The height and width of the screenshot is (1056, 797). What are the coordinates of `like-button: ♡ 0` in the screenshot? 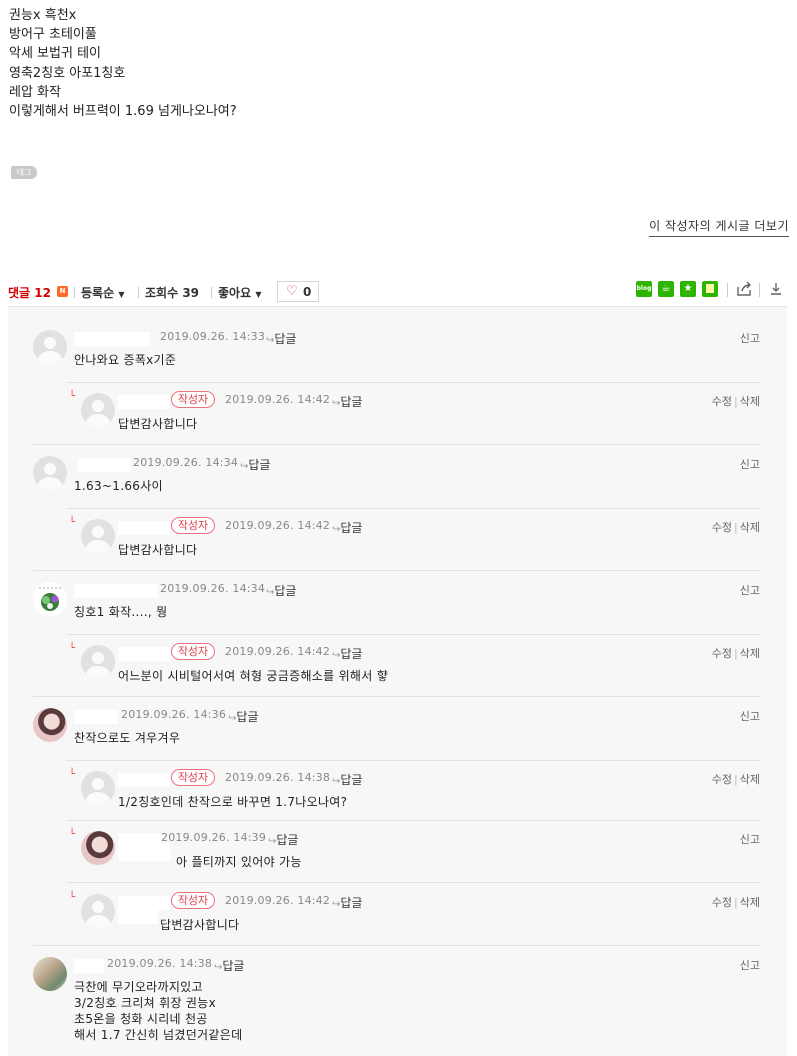 It's located at (298, 291).